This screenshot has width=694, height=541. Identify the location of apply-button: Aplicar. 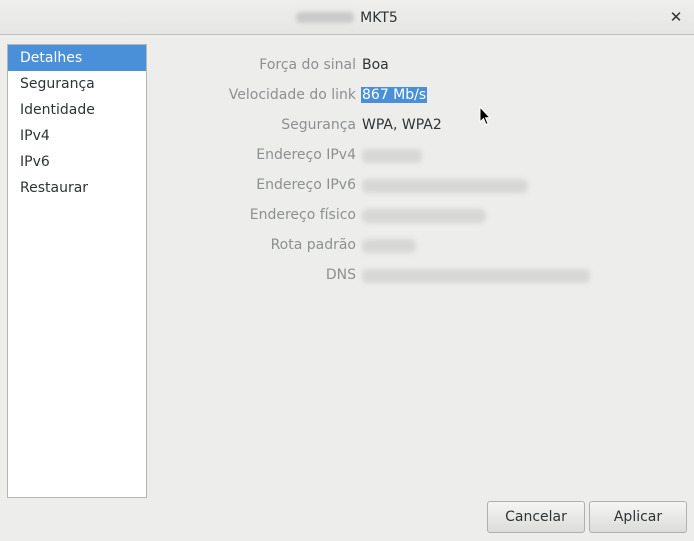
(638, 517).